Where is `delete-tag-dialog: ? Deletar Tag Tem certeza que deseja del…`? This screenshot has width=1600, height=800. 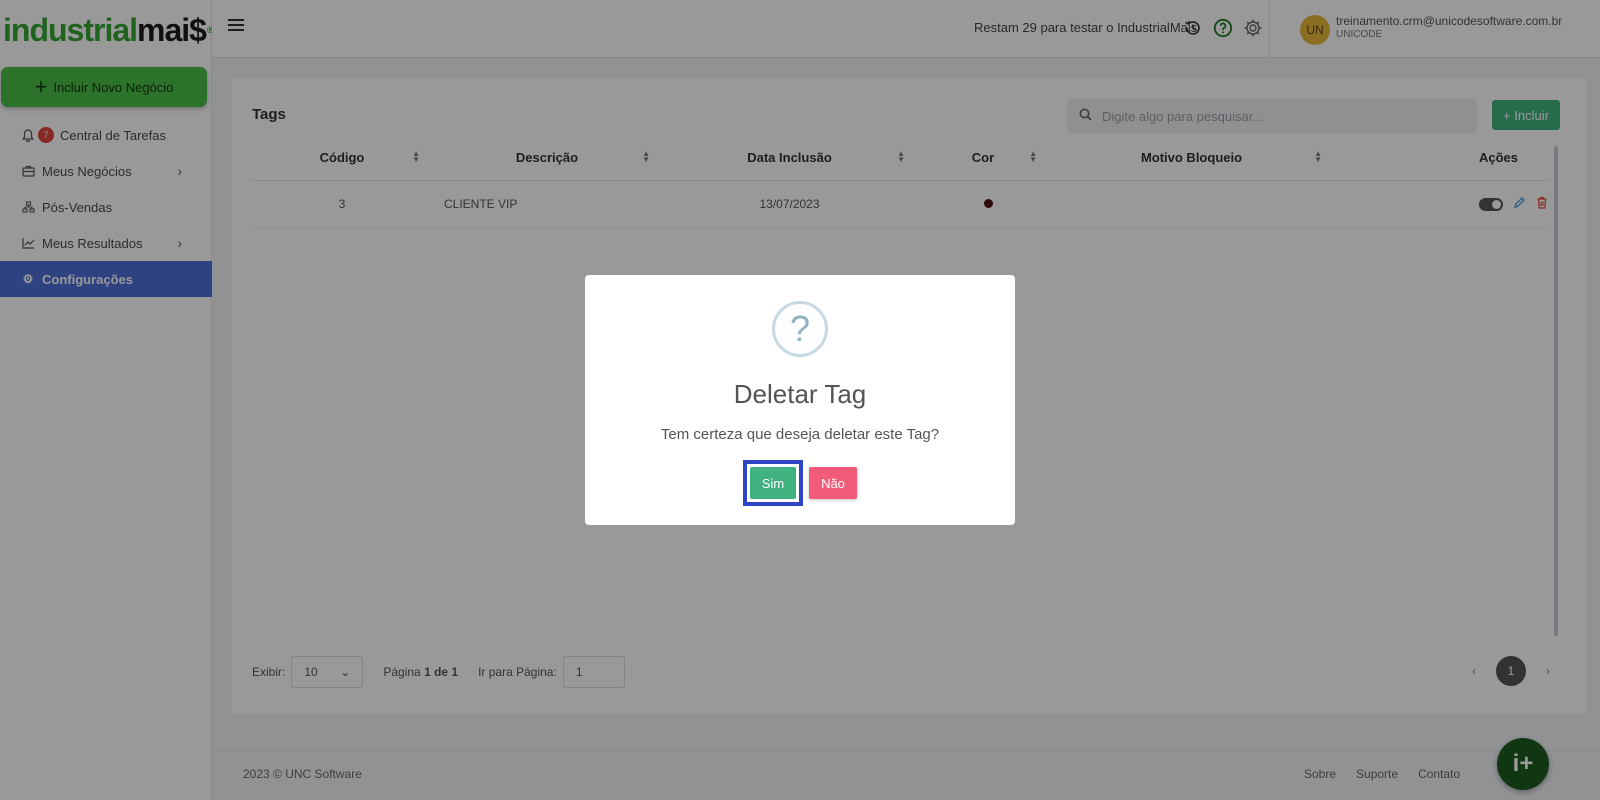
delete-tag-dialog: ? Deletar Tag Tem certeza que deseja del… is located at coordinates (800, 400).